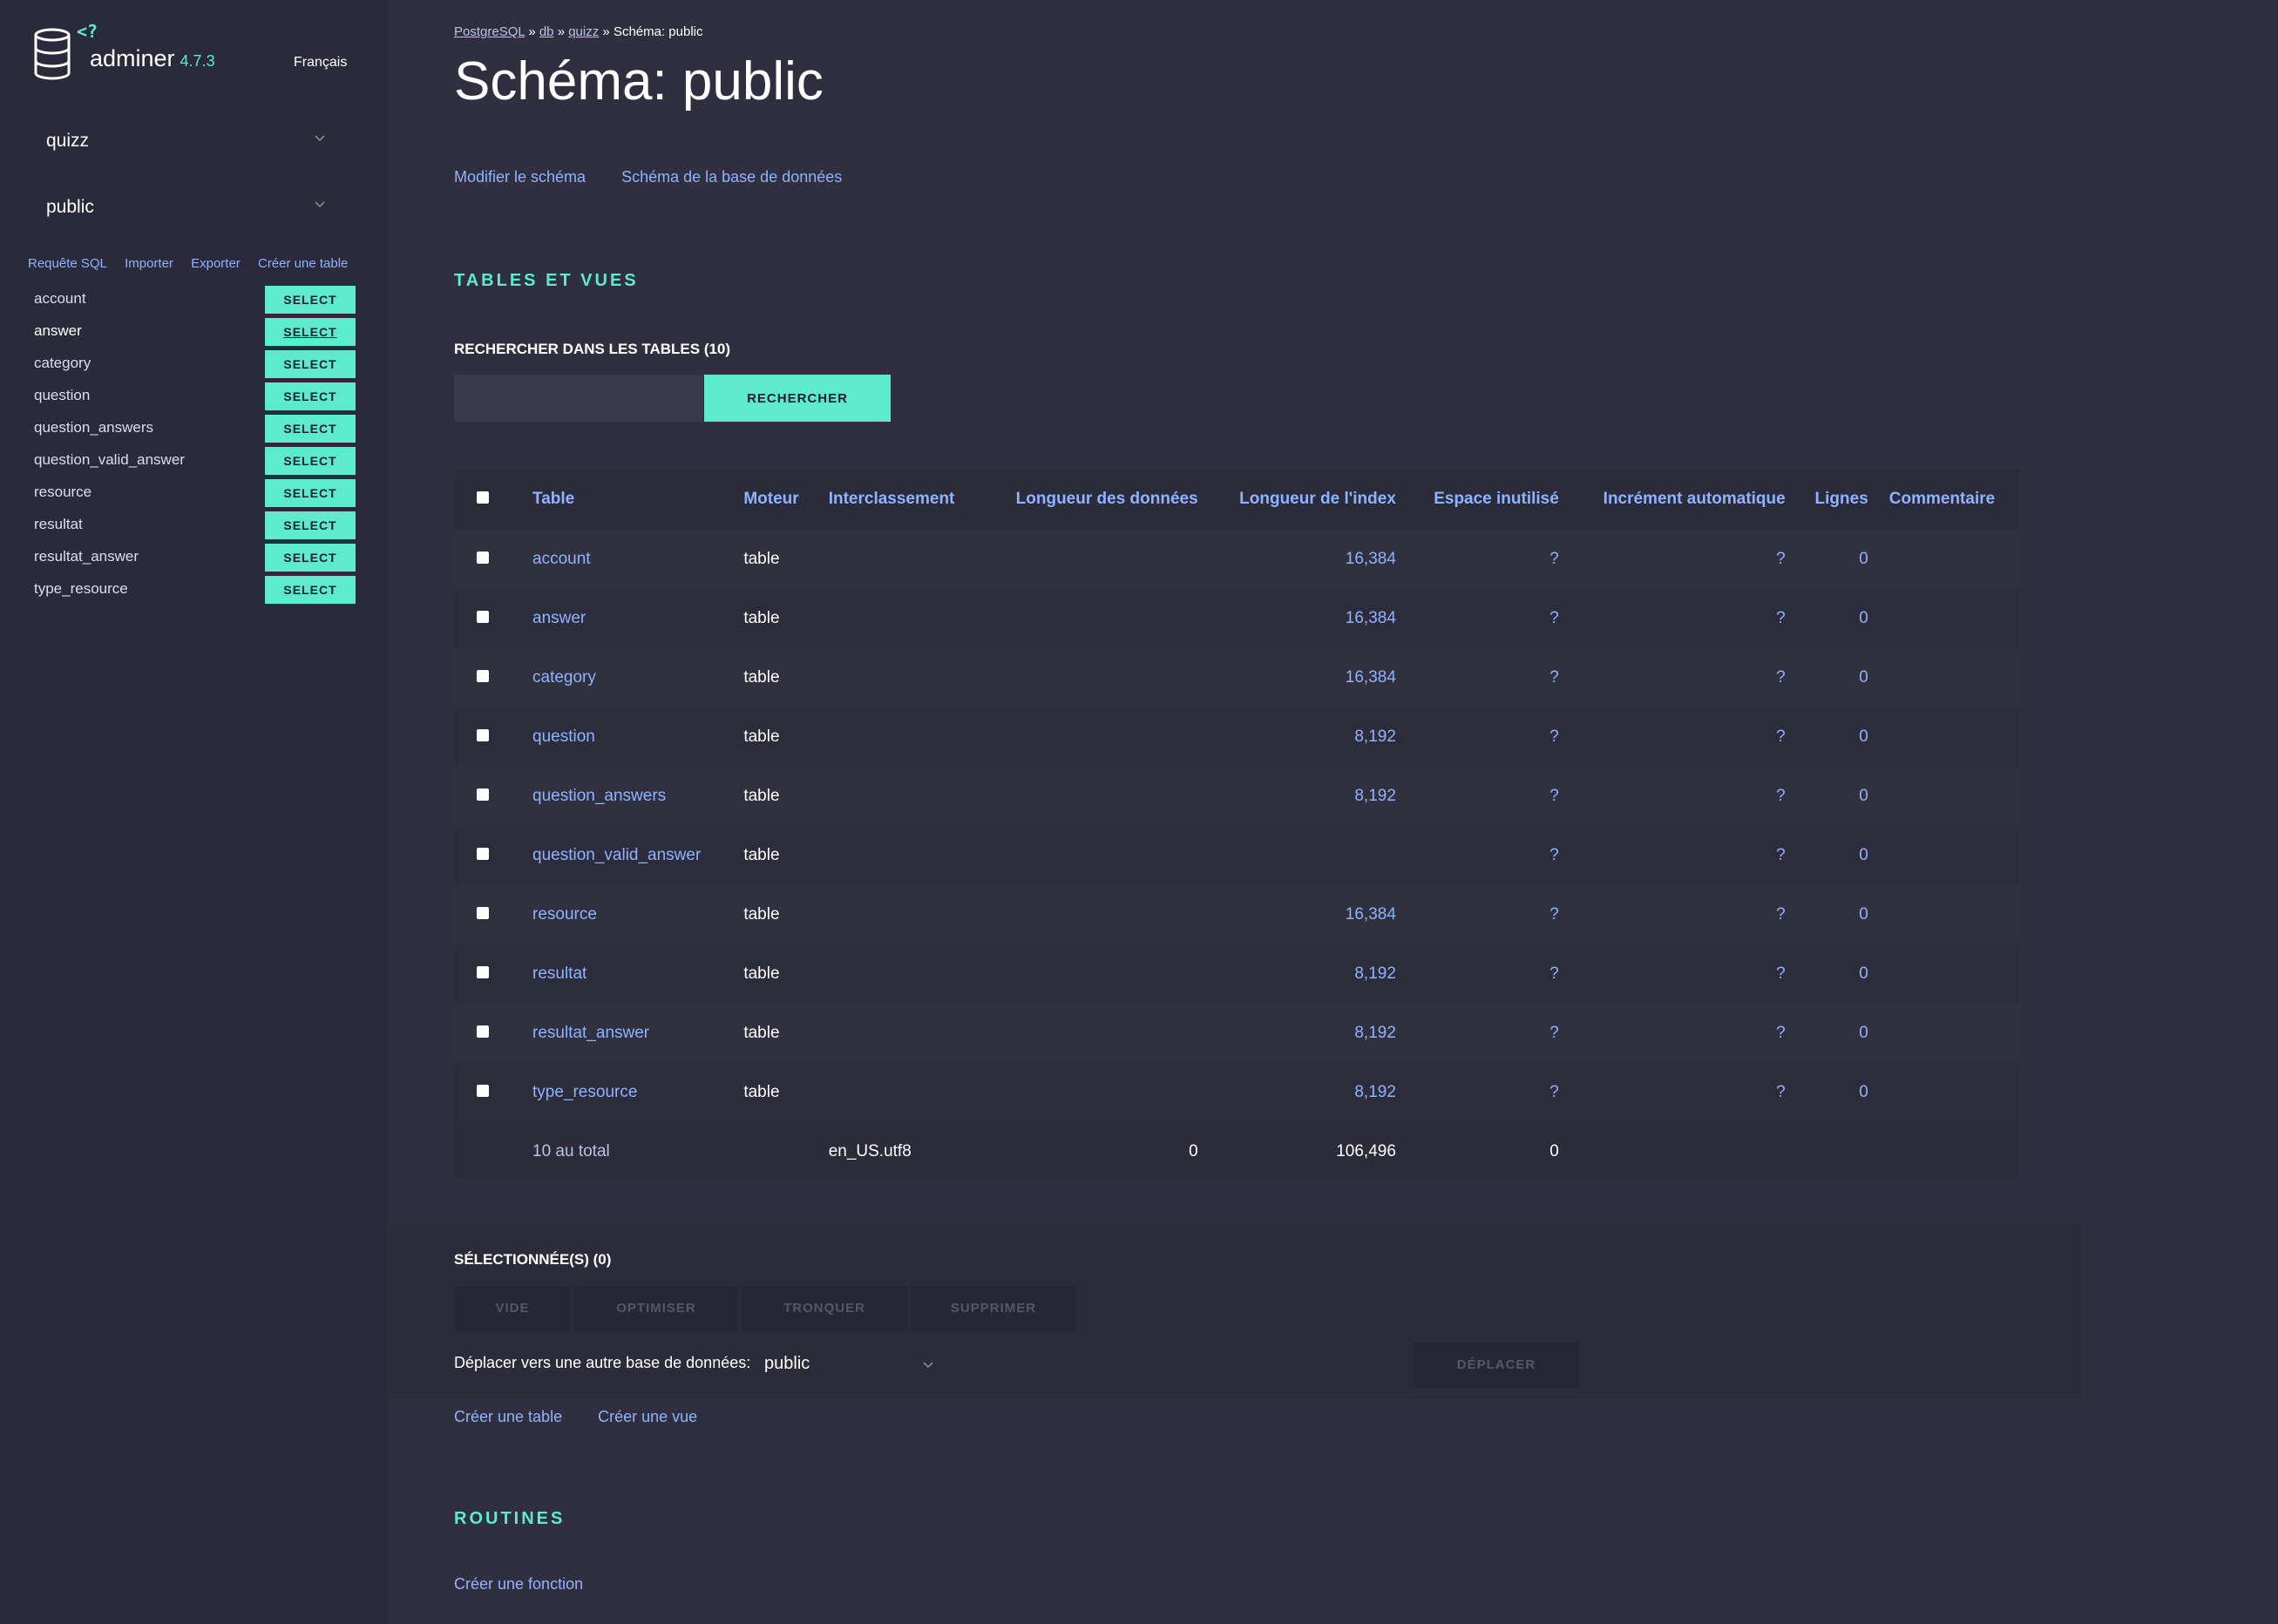 The height and width of the screenshot is (1624, 2278). I want to click on sidebar-table-link: resultat, so click(58, 524).